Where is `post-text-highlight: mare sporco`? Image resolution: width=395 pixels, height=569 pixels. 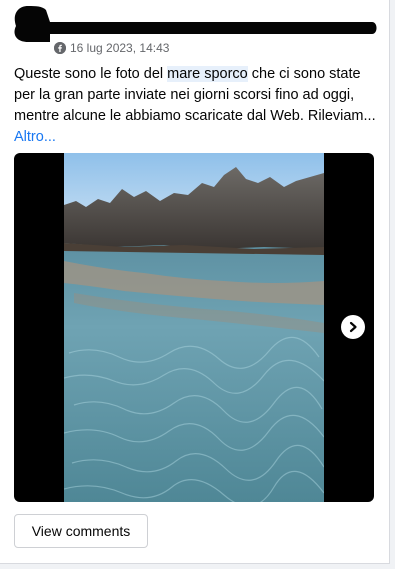
post-text-highlight: mare sporco is located at coordinates (207, 74).